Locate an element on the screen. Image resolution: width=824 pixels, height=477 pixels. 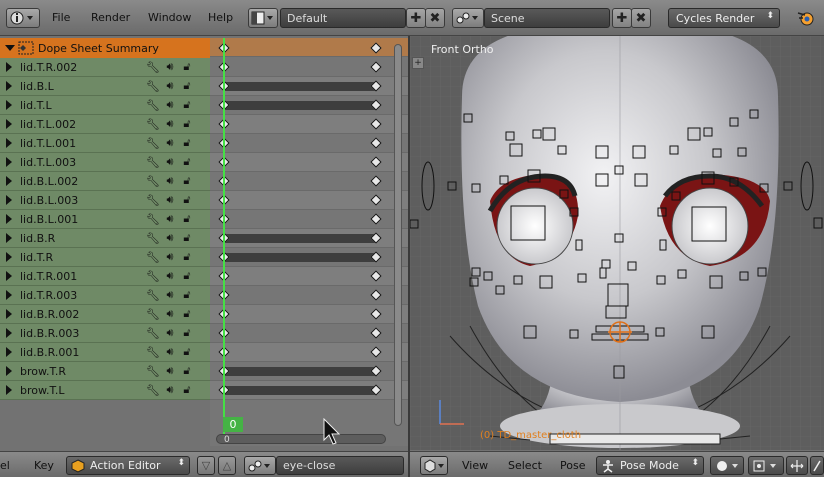
channel-row: lid.T.L 🔧︎ 🔊︎ 🔓︎ is located at coordinates (105, 105).